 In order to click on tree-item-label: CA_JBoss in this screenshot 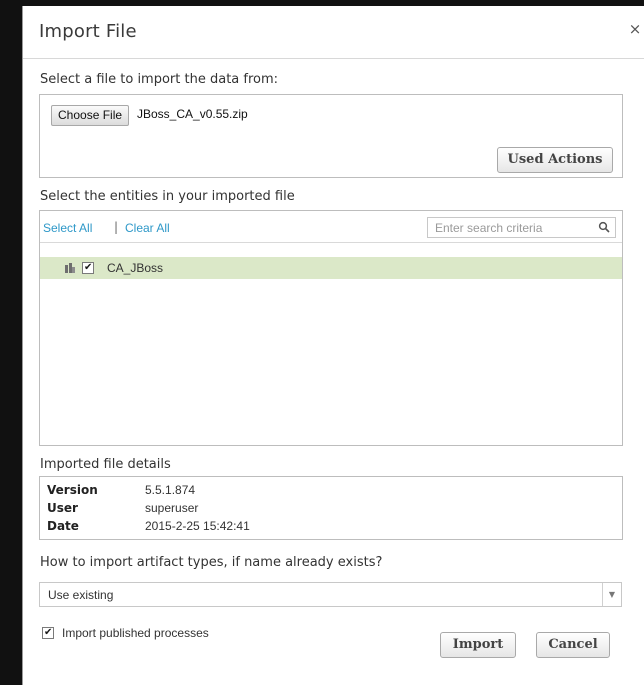, I will do `click(135, 268)`.